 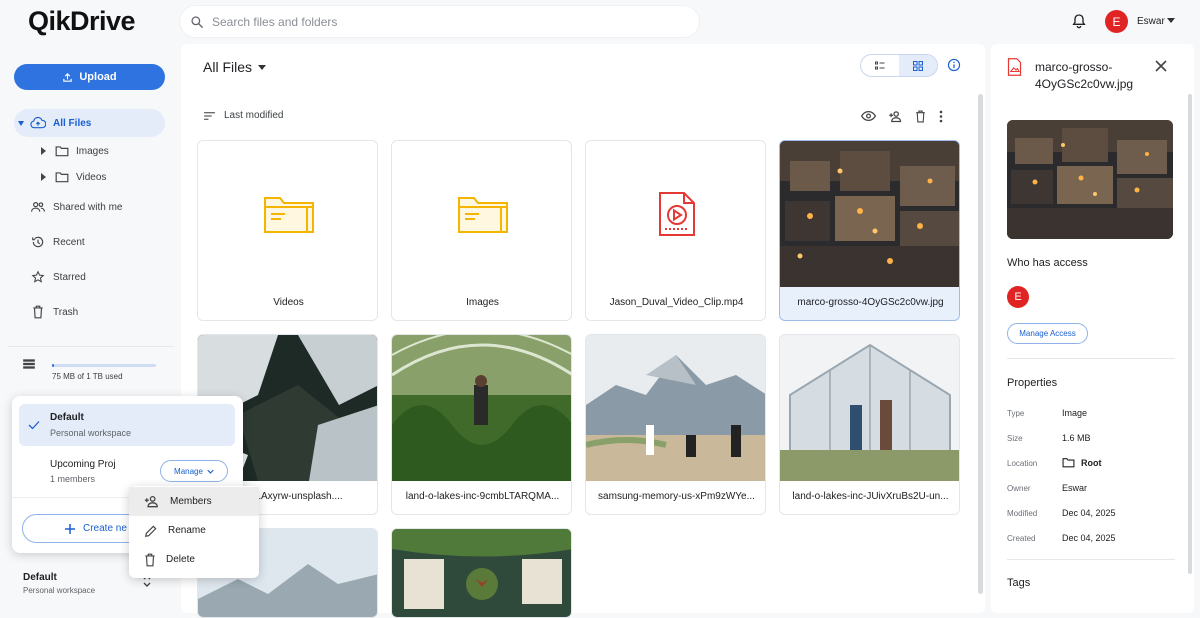 I want to click on cloud-upload-icon, so click(x=38, y=123).